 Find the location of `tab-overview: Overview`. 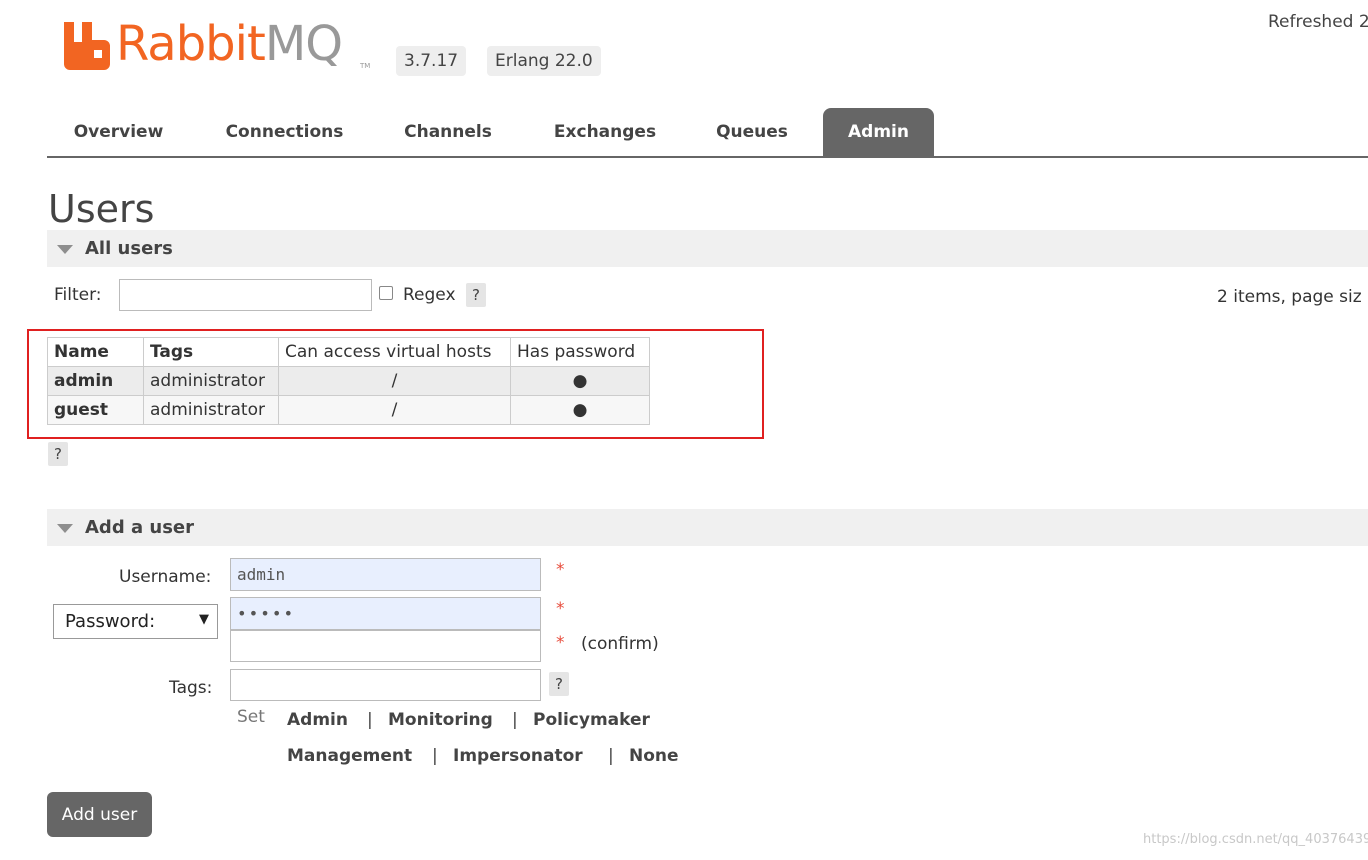

tab-overview: Overview is located at coordinates (118, 132).